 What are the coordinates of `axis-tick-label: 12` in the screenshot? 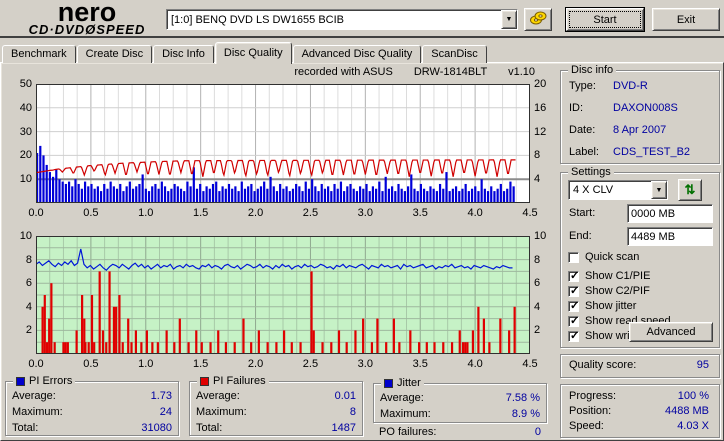 It's located at (540, 131).